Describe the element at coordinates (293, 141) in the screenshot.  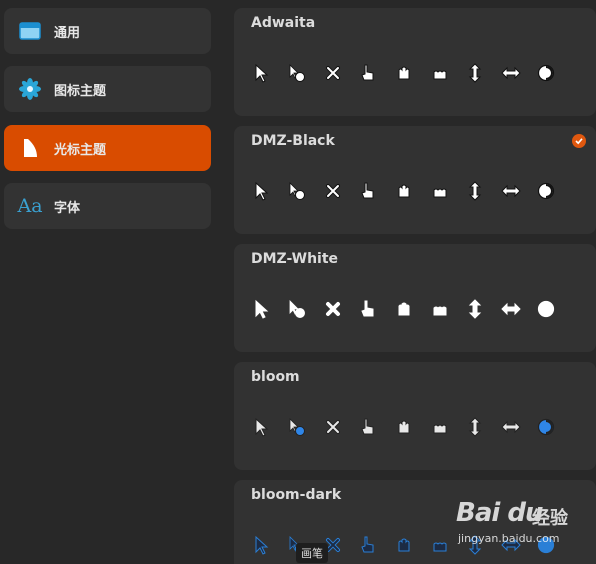
I see `theme-name: DMZ-Black` at that location.